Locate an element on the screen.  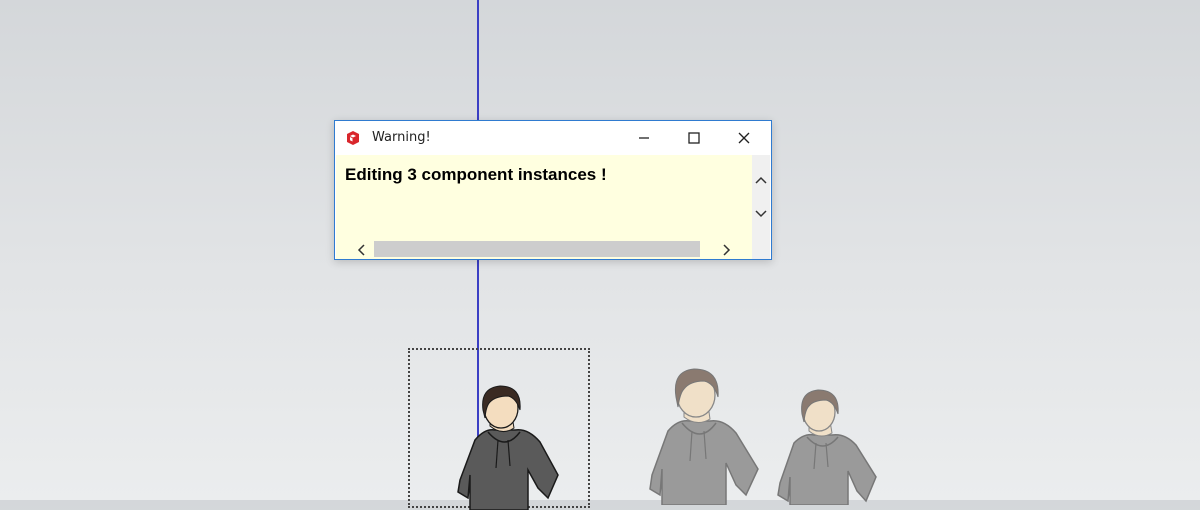
chevron-down-icon is located at coordinates (761, 214).